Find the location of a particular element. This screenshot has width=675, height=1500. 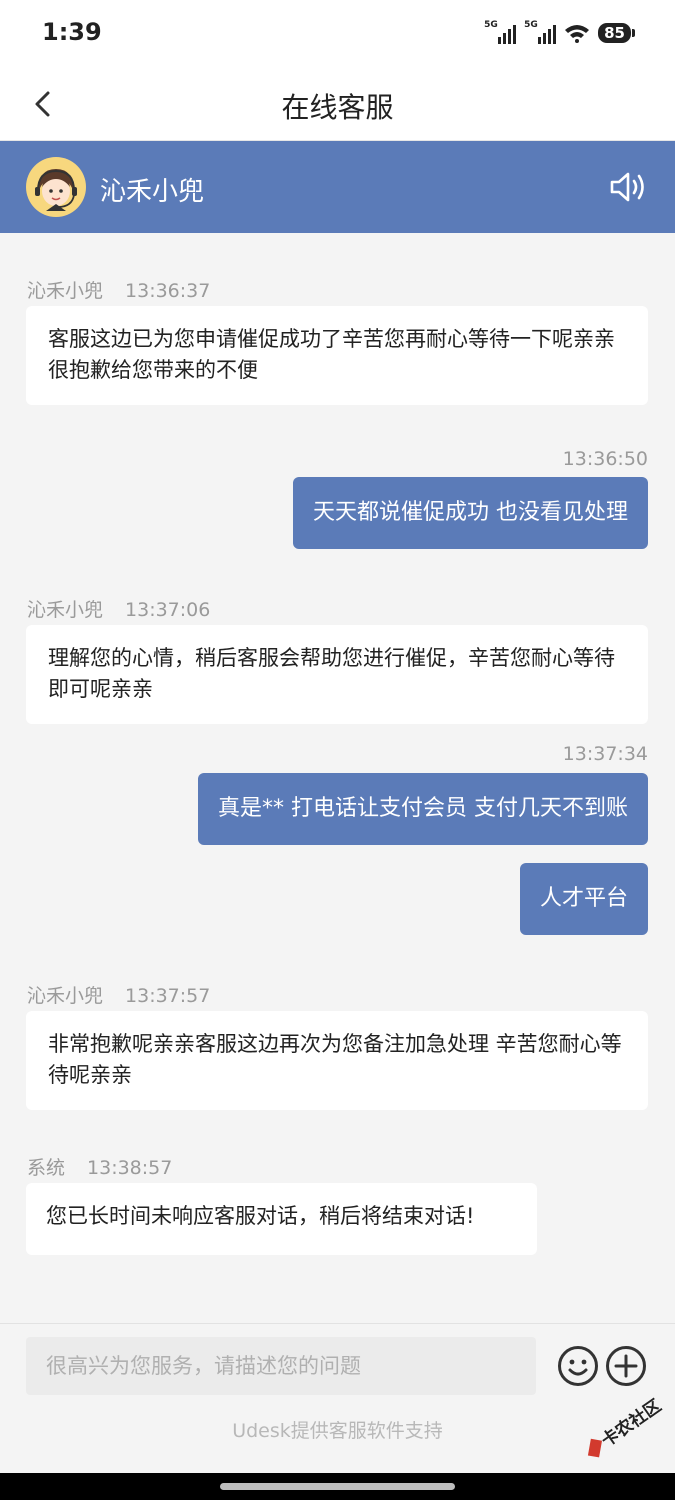

message-meta: 系统 13:38:57 is located at coordinates (99, 1166).